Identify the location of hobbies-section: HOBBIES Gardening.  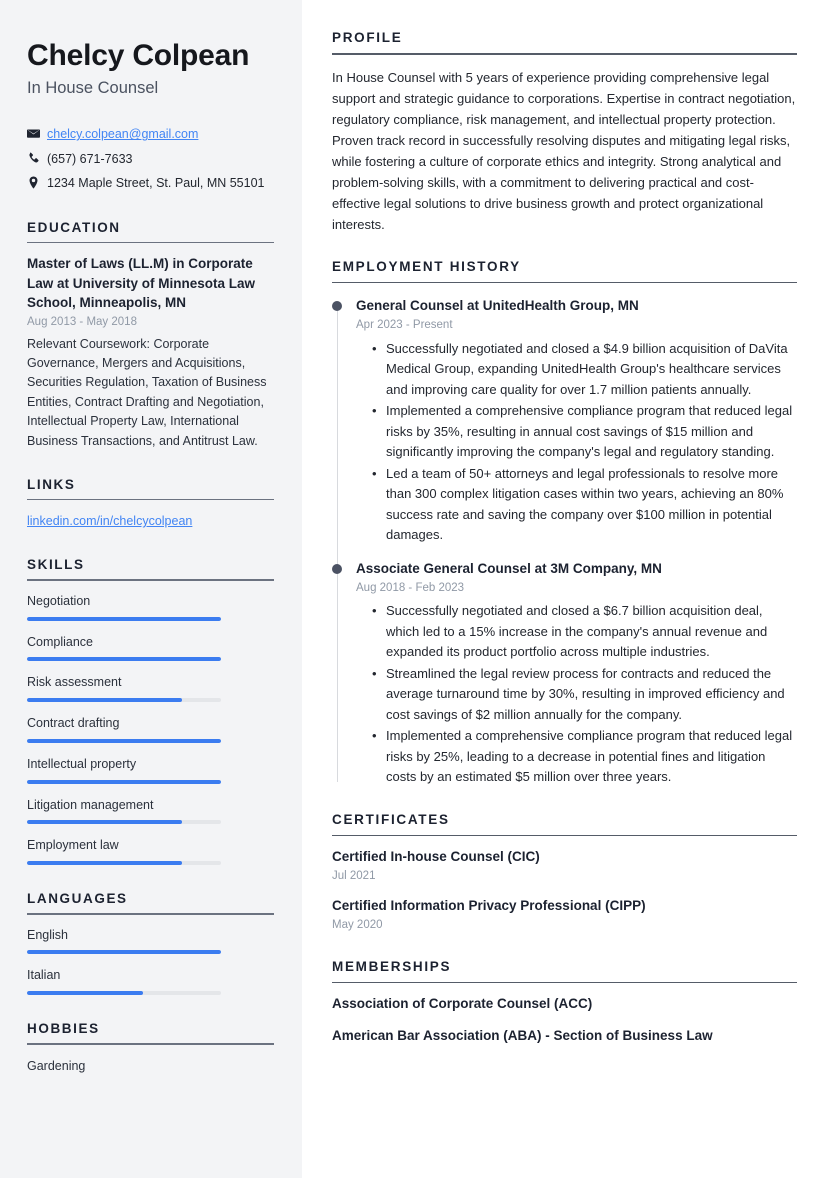
(150, 1048).